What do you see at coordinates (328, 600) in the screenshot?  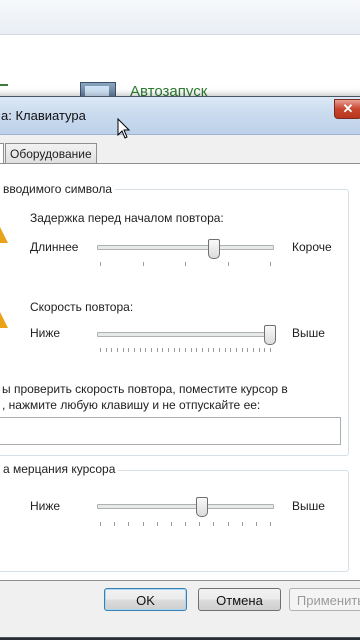 I see `apply-button-label: Применить` at bounding box center [328, 600].